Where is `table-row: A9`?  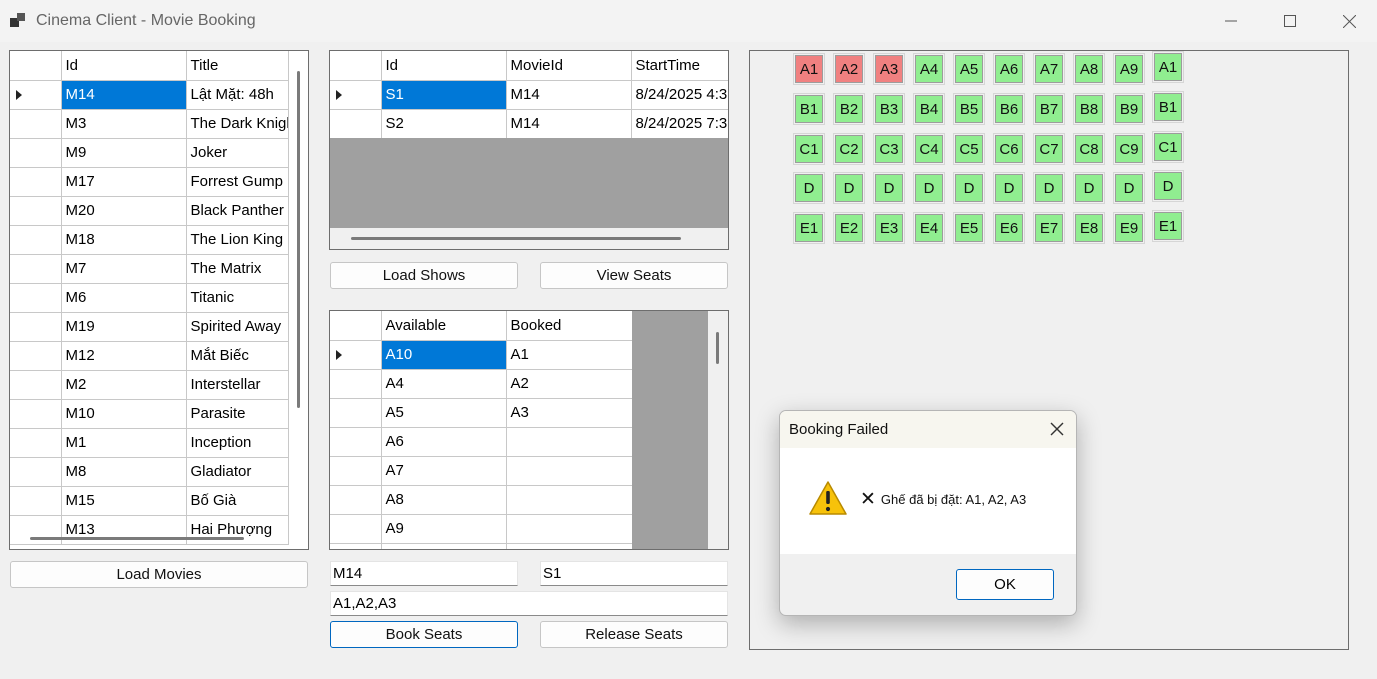 table-row: A9 is located at coordinates (481, 529).